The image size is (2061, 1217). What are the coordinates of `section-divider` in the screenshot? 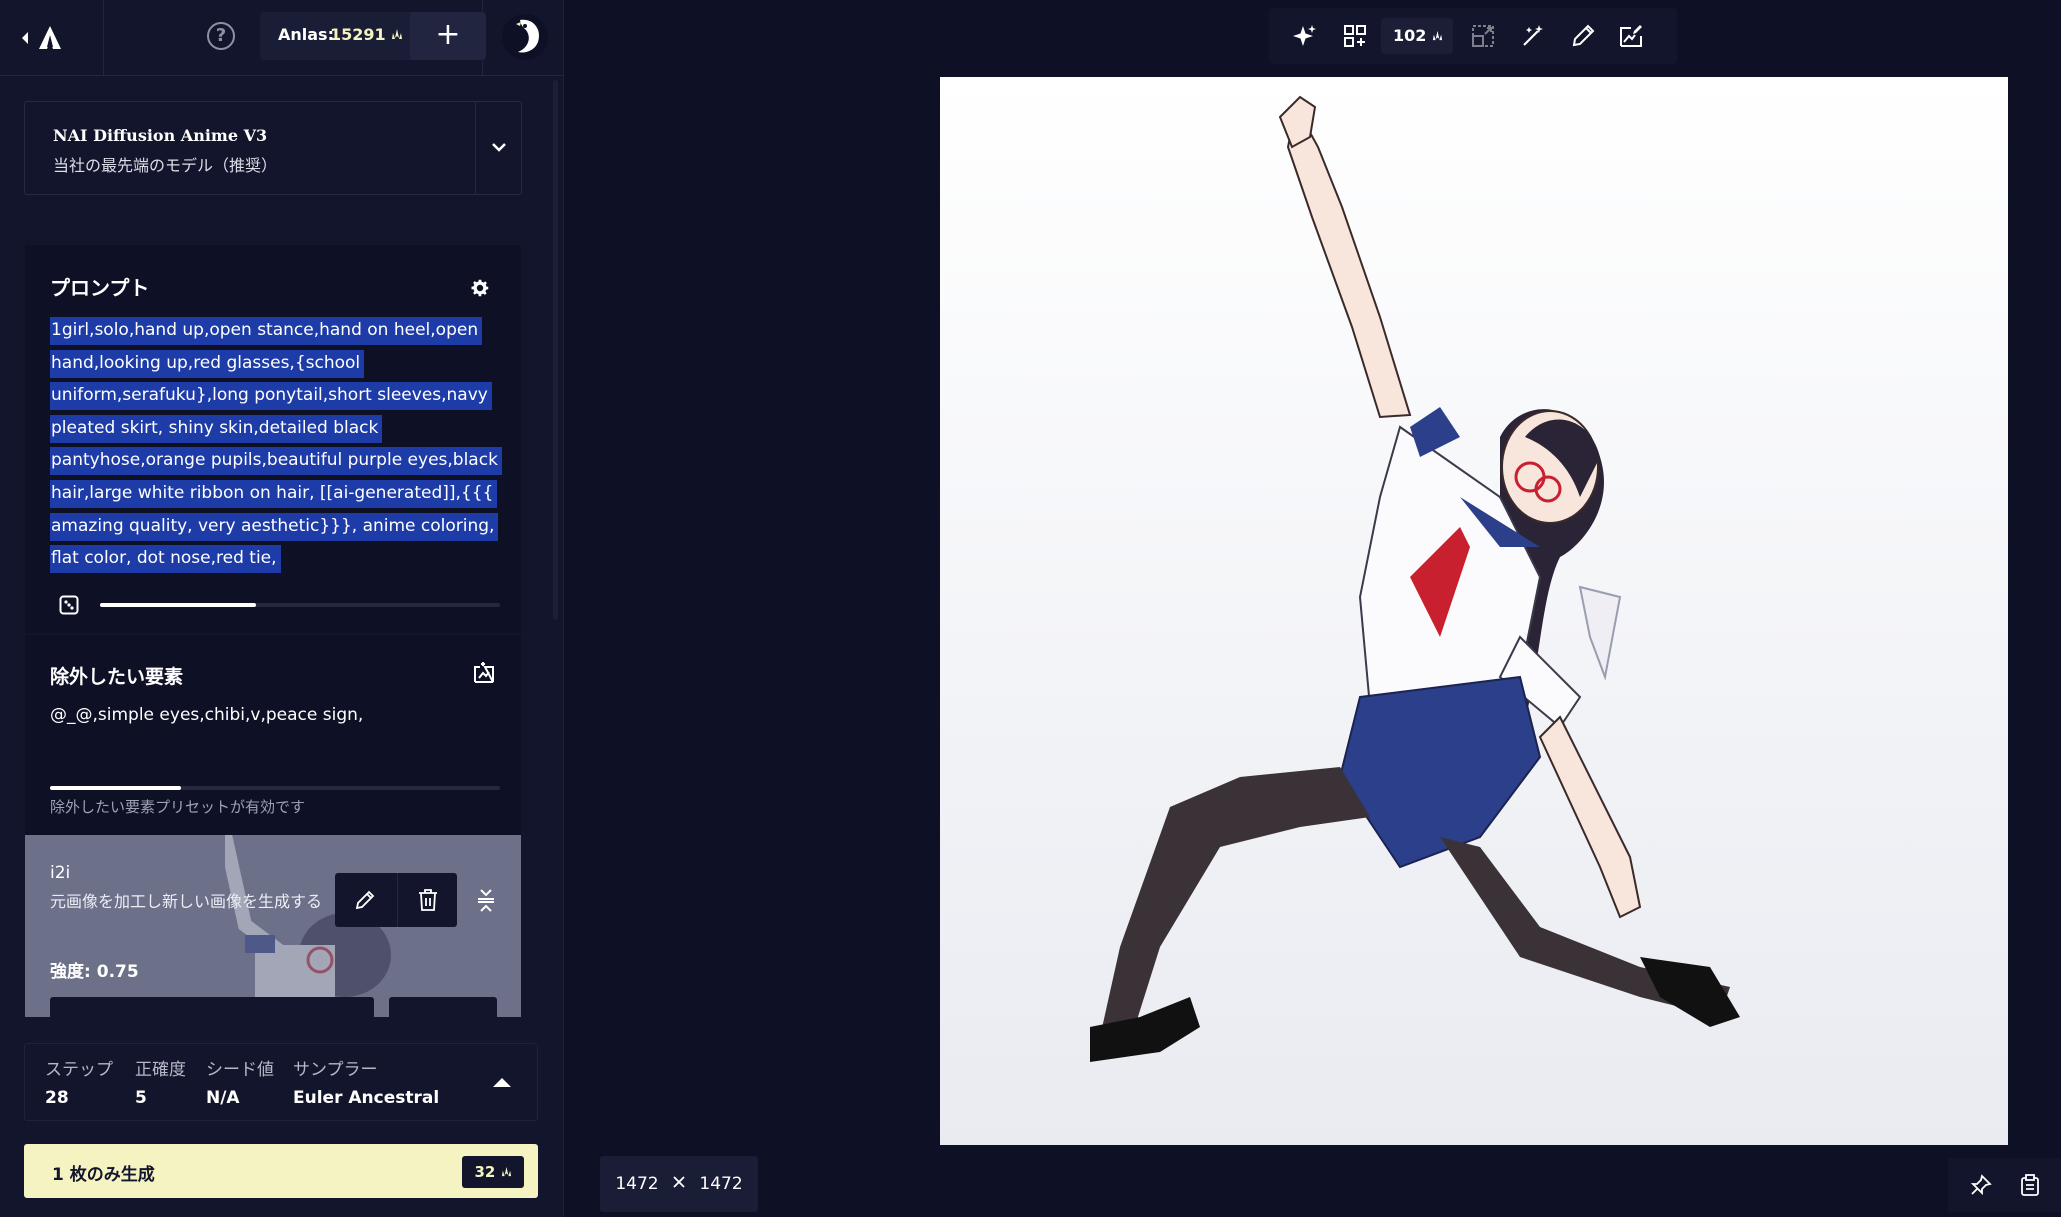 It's located at (273, 634).